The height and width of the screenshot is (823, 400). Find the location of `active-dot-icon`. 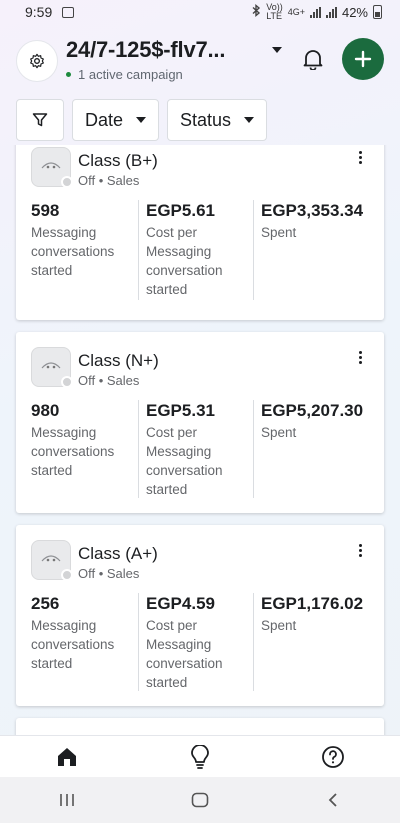

active-dot-icon is located at coordinates (68, 74).